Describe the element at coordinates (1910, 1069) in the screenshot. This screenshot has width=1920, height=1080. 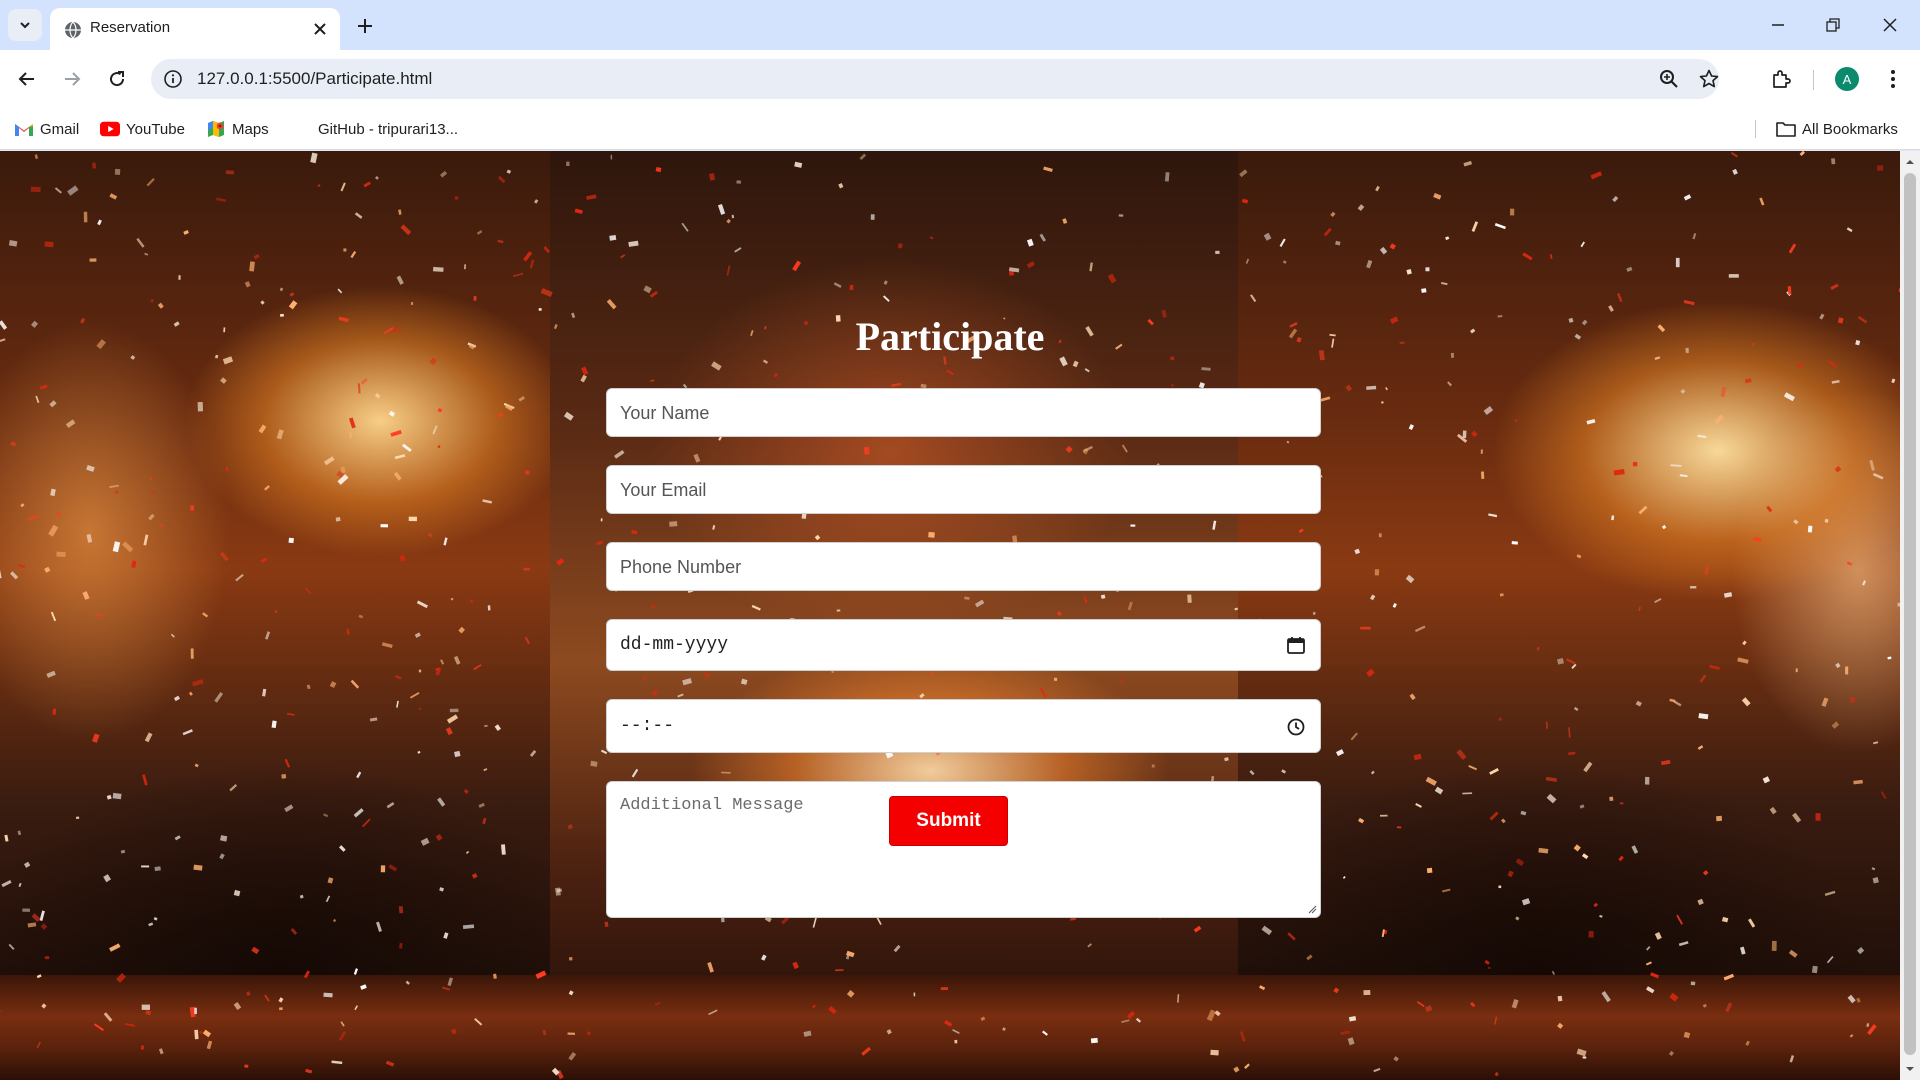
I see `scroll-down-icon` at that location.